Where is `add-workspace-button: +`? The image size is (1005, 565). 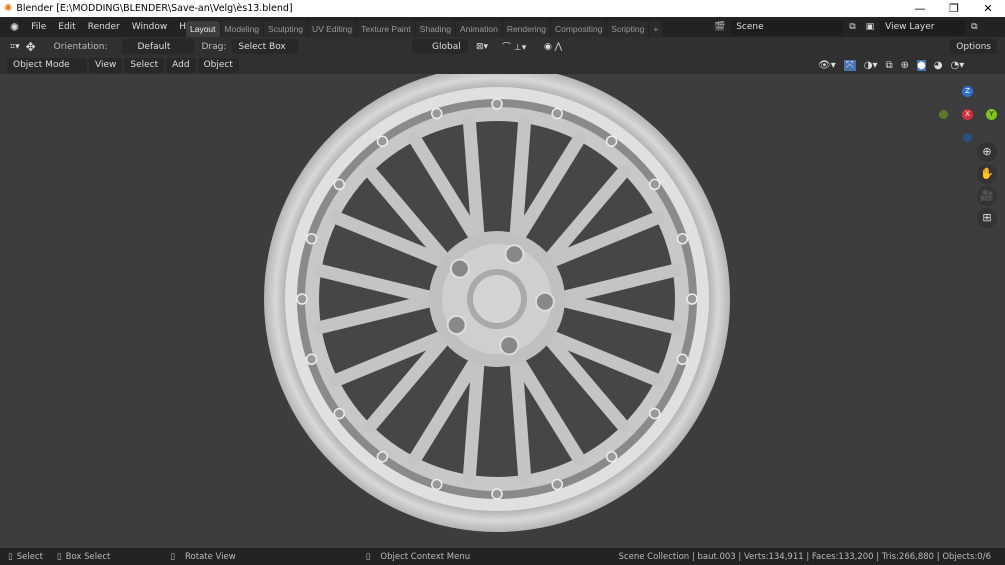
add-workspace-button: + is located at coordinates (656, 29).